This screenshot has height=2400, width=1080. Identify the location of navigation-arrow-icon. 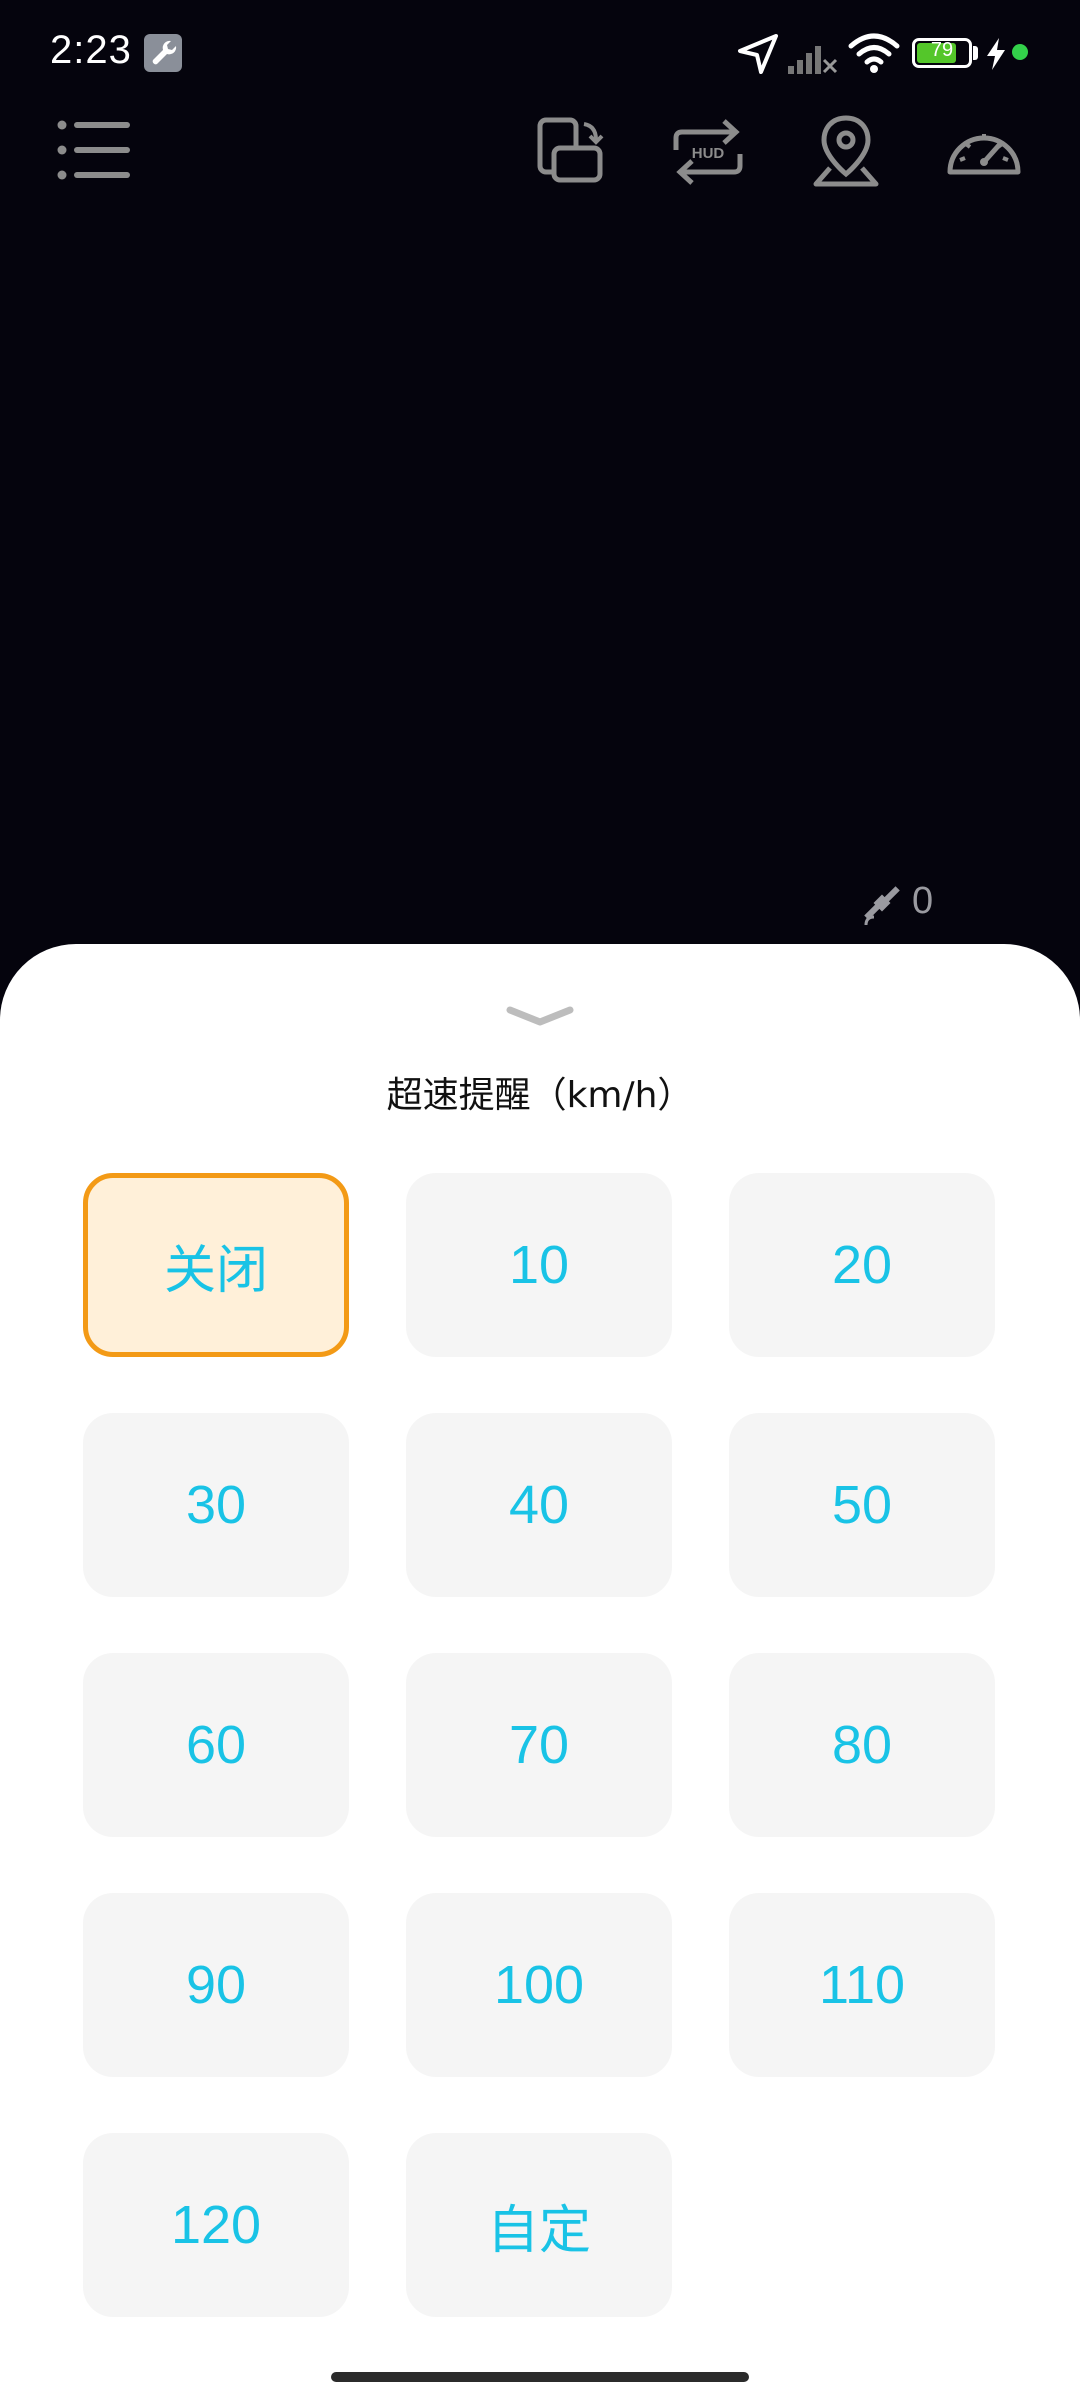
(758, 54).